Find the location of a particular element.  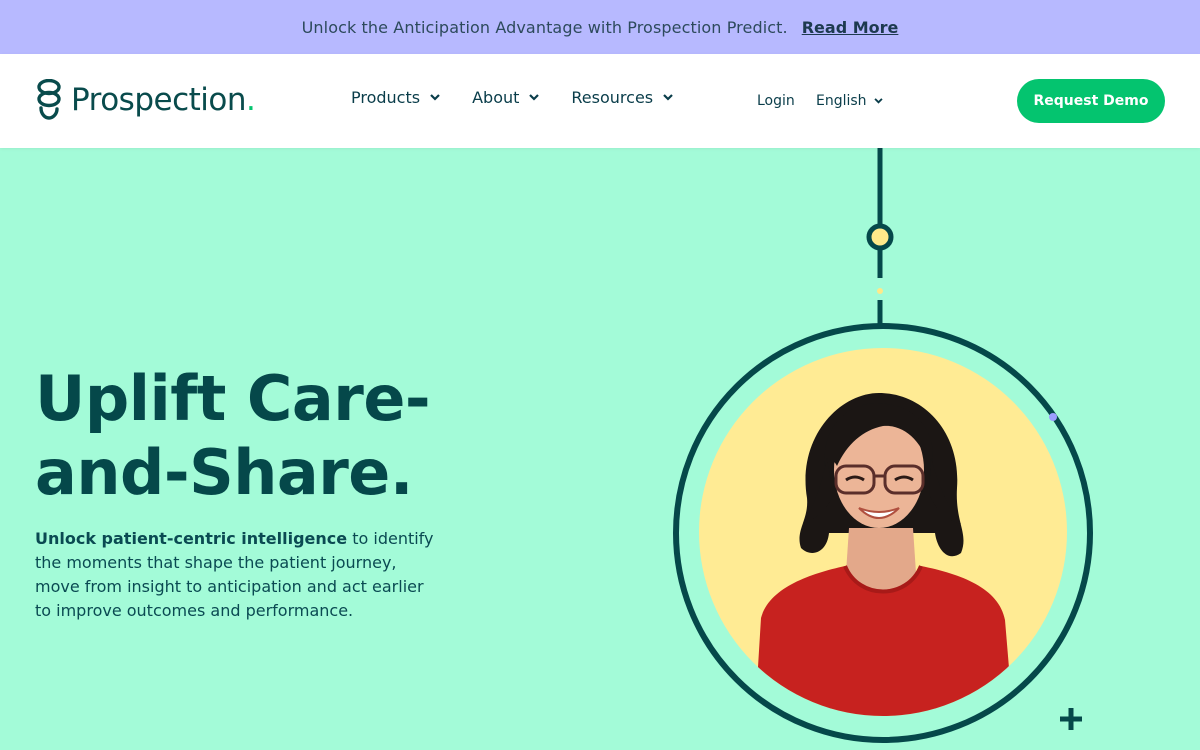

menu-item-label: About is located at coordinates (496, 97).